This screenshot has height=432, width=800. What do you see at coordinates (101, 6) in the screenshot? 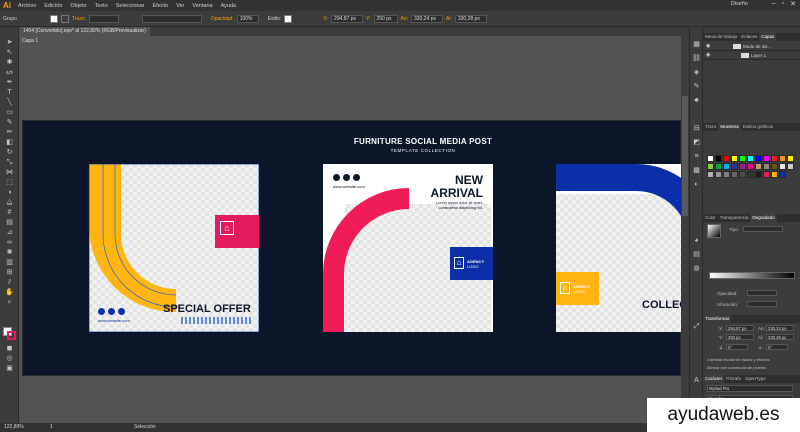
I see `menu-texto: Texto` at bounding box center [101, 6].